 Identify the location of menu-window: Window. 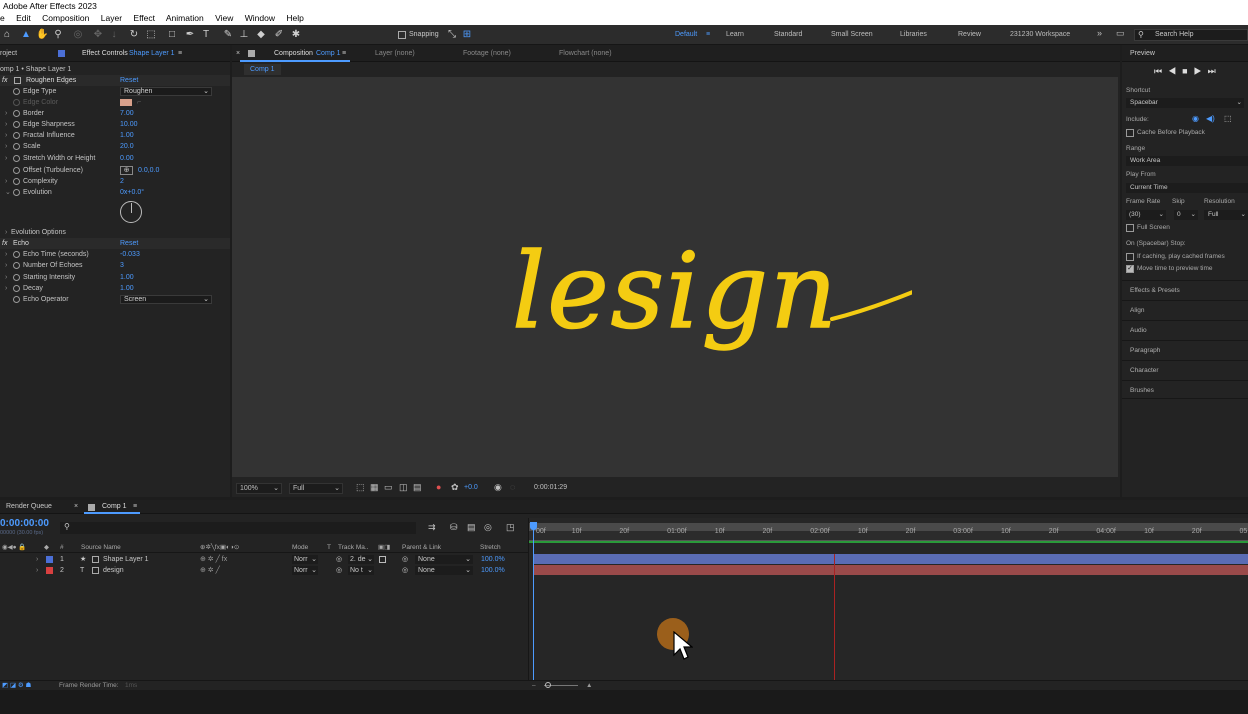
(260, 18).